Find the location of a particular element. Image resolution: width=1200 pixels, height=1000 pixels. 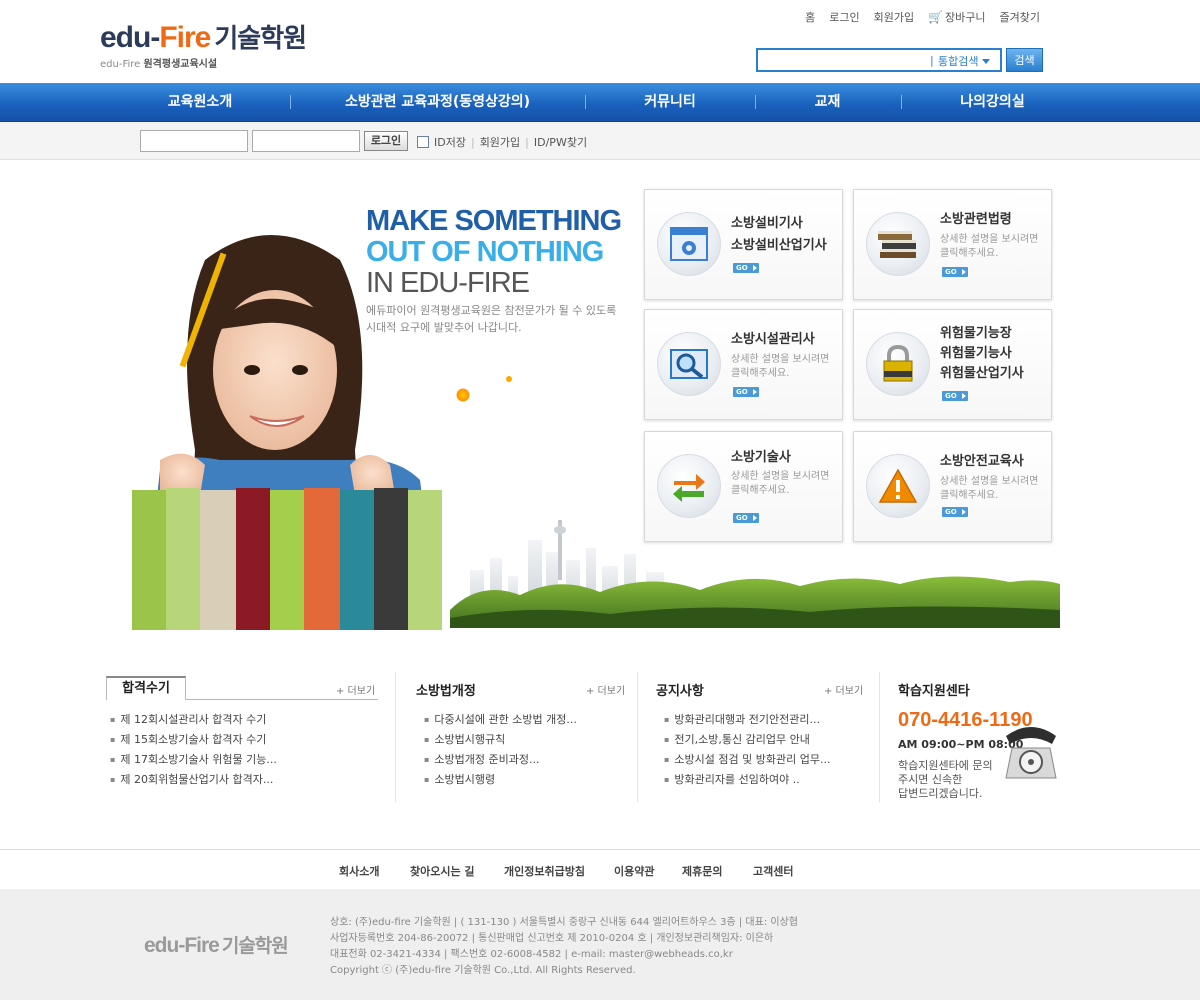

join-link: 회원가입 is located at coordinates (500, 142).